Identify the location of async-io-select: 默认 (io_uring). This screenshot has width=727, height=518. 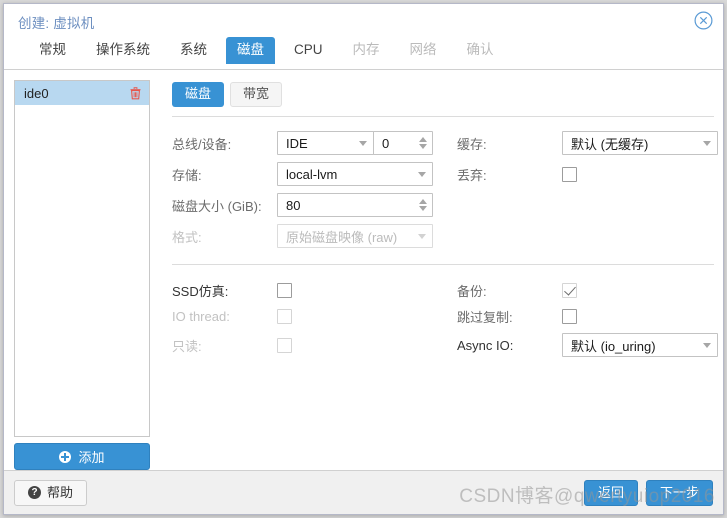
(640, 345).